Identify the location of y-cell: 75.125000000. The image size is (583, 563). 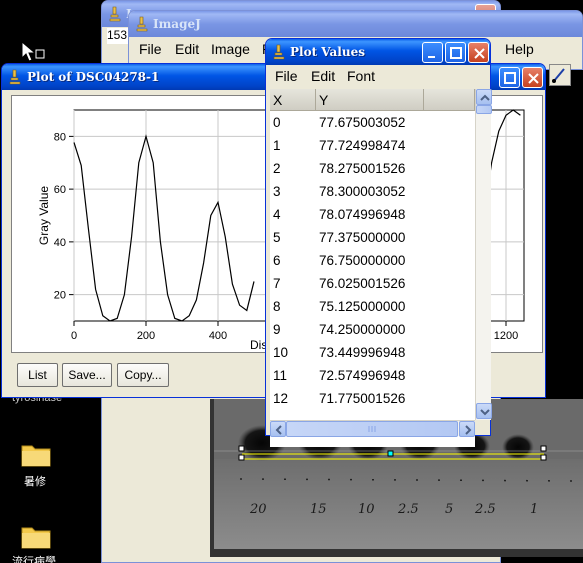
(362, 306).